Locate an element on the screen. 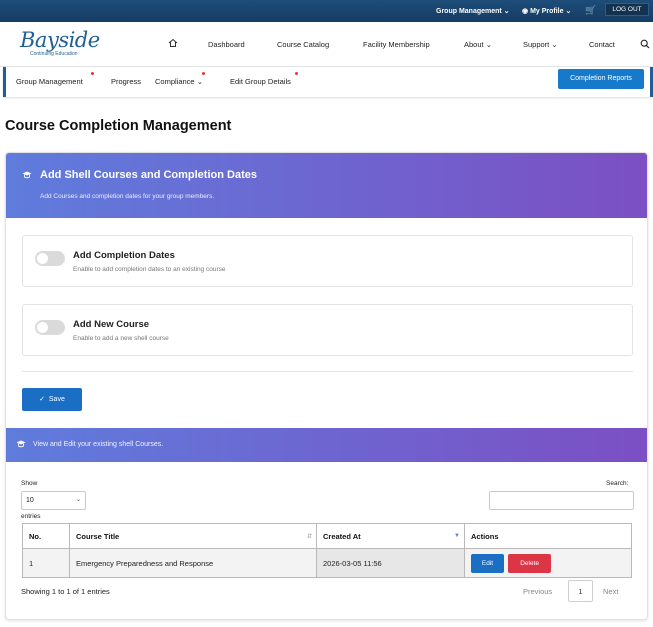 The width and height of the screenshot is (653, 627). toggle-description: Enable to add a new shell course is located at coordinates (121, 338).